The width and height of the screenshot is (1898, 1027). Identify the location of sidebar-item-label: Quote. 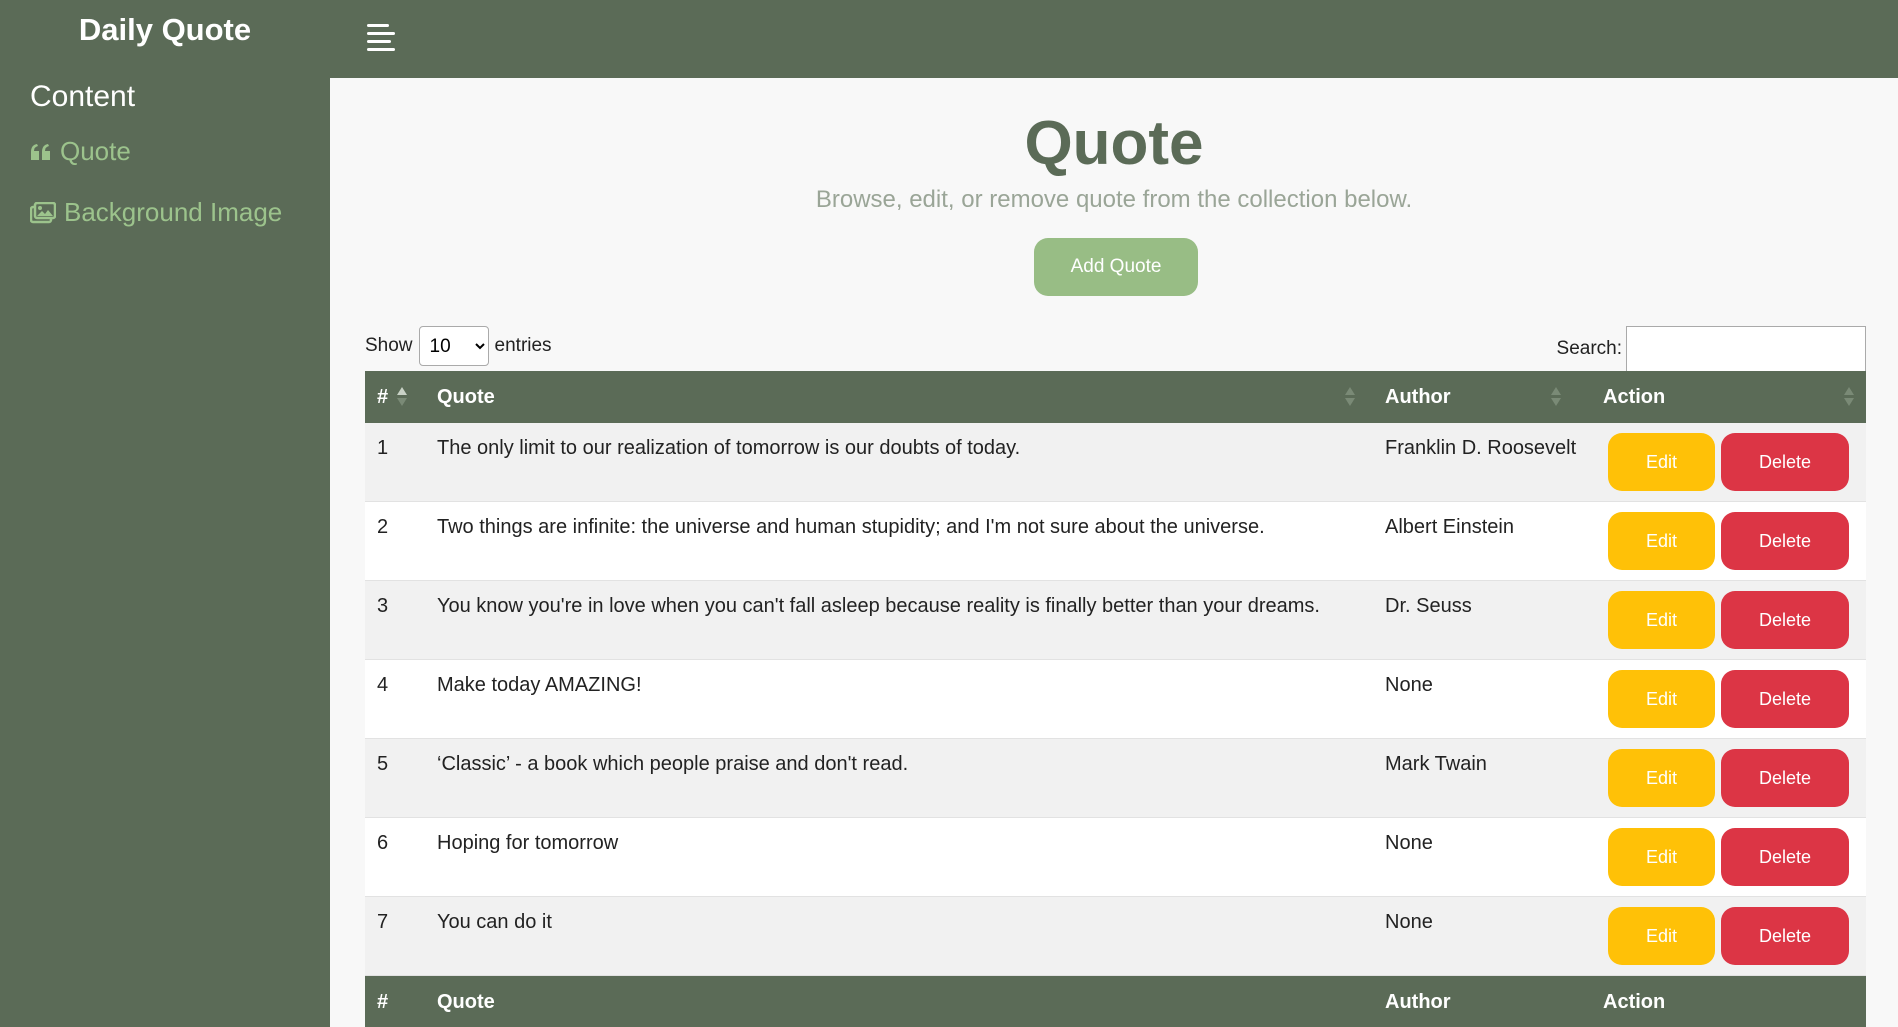
(95, 151).